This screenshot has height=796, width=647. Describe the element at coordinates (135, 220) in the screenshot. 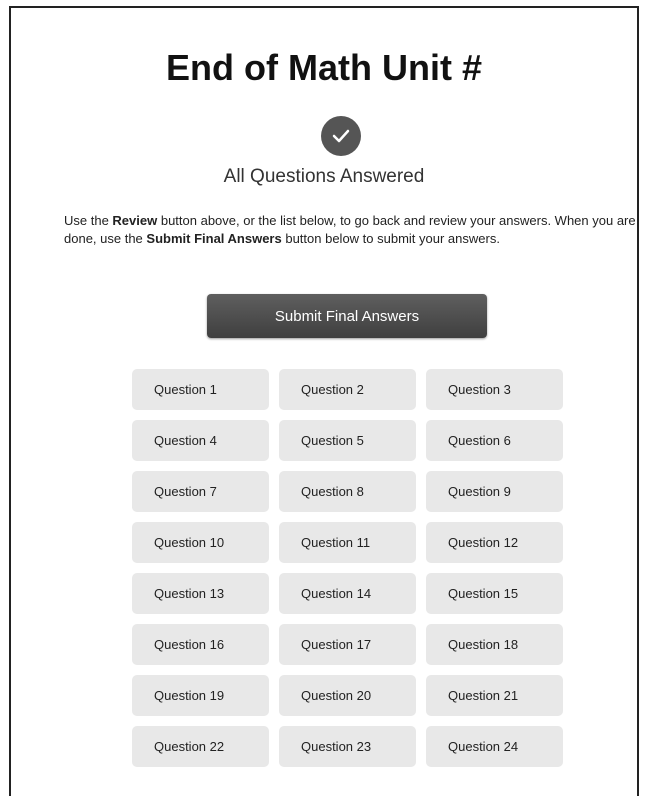

I see `instructions-review-bold: Review` at that location.